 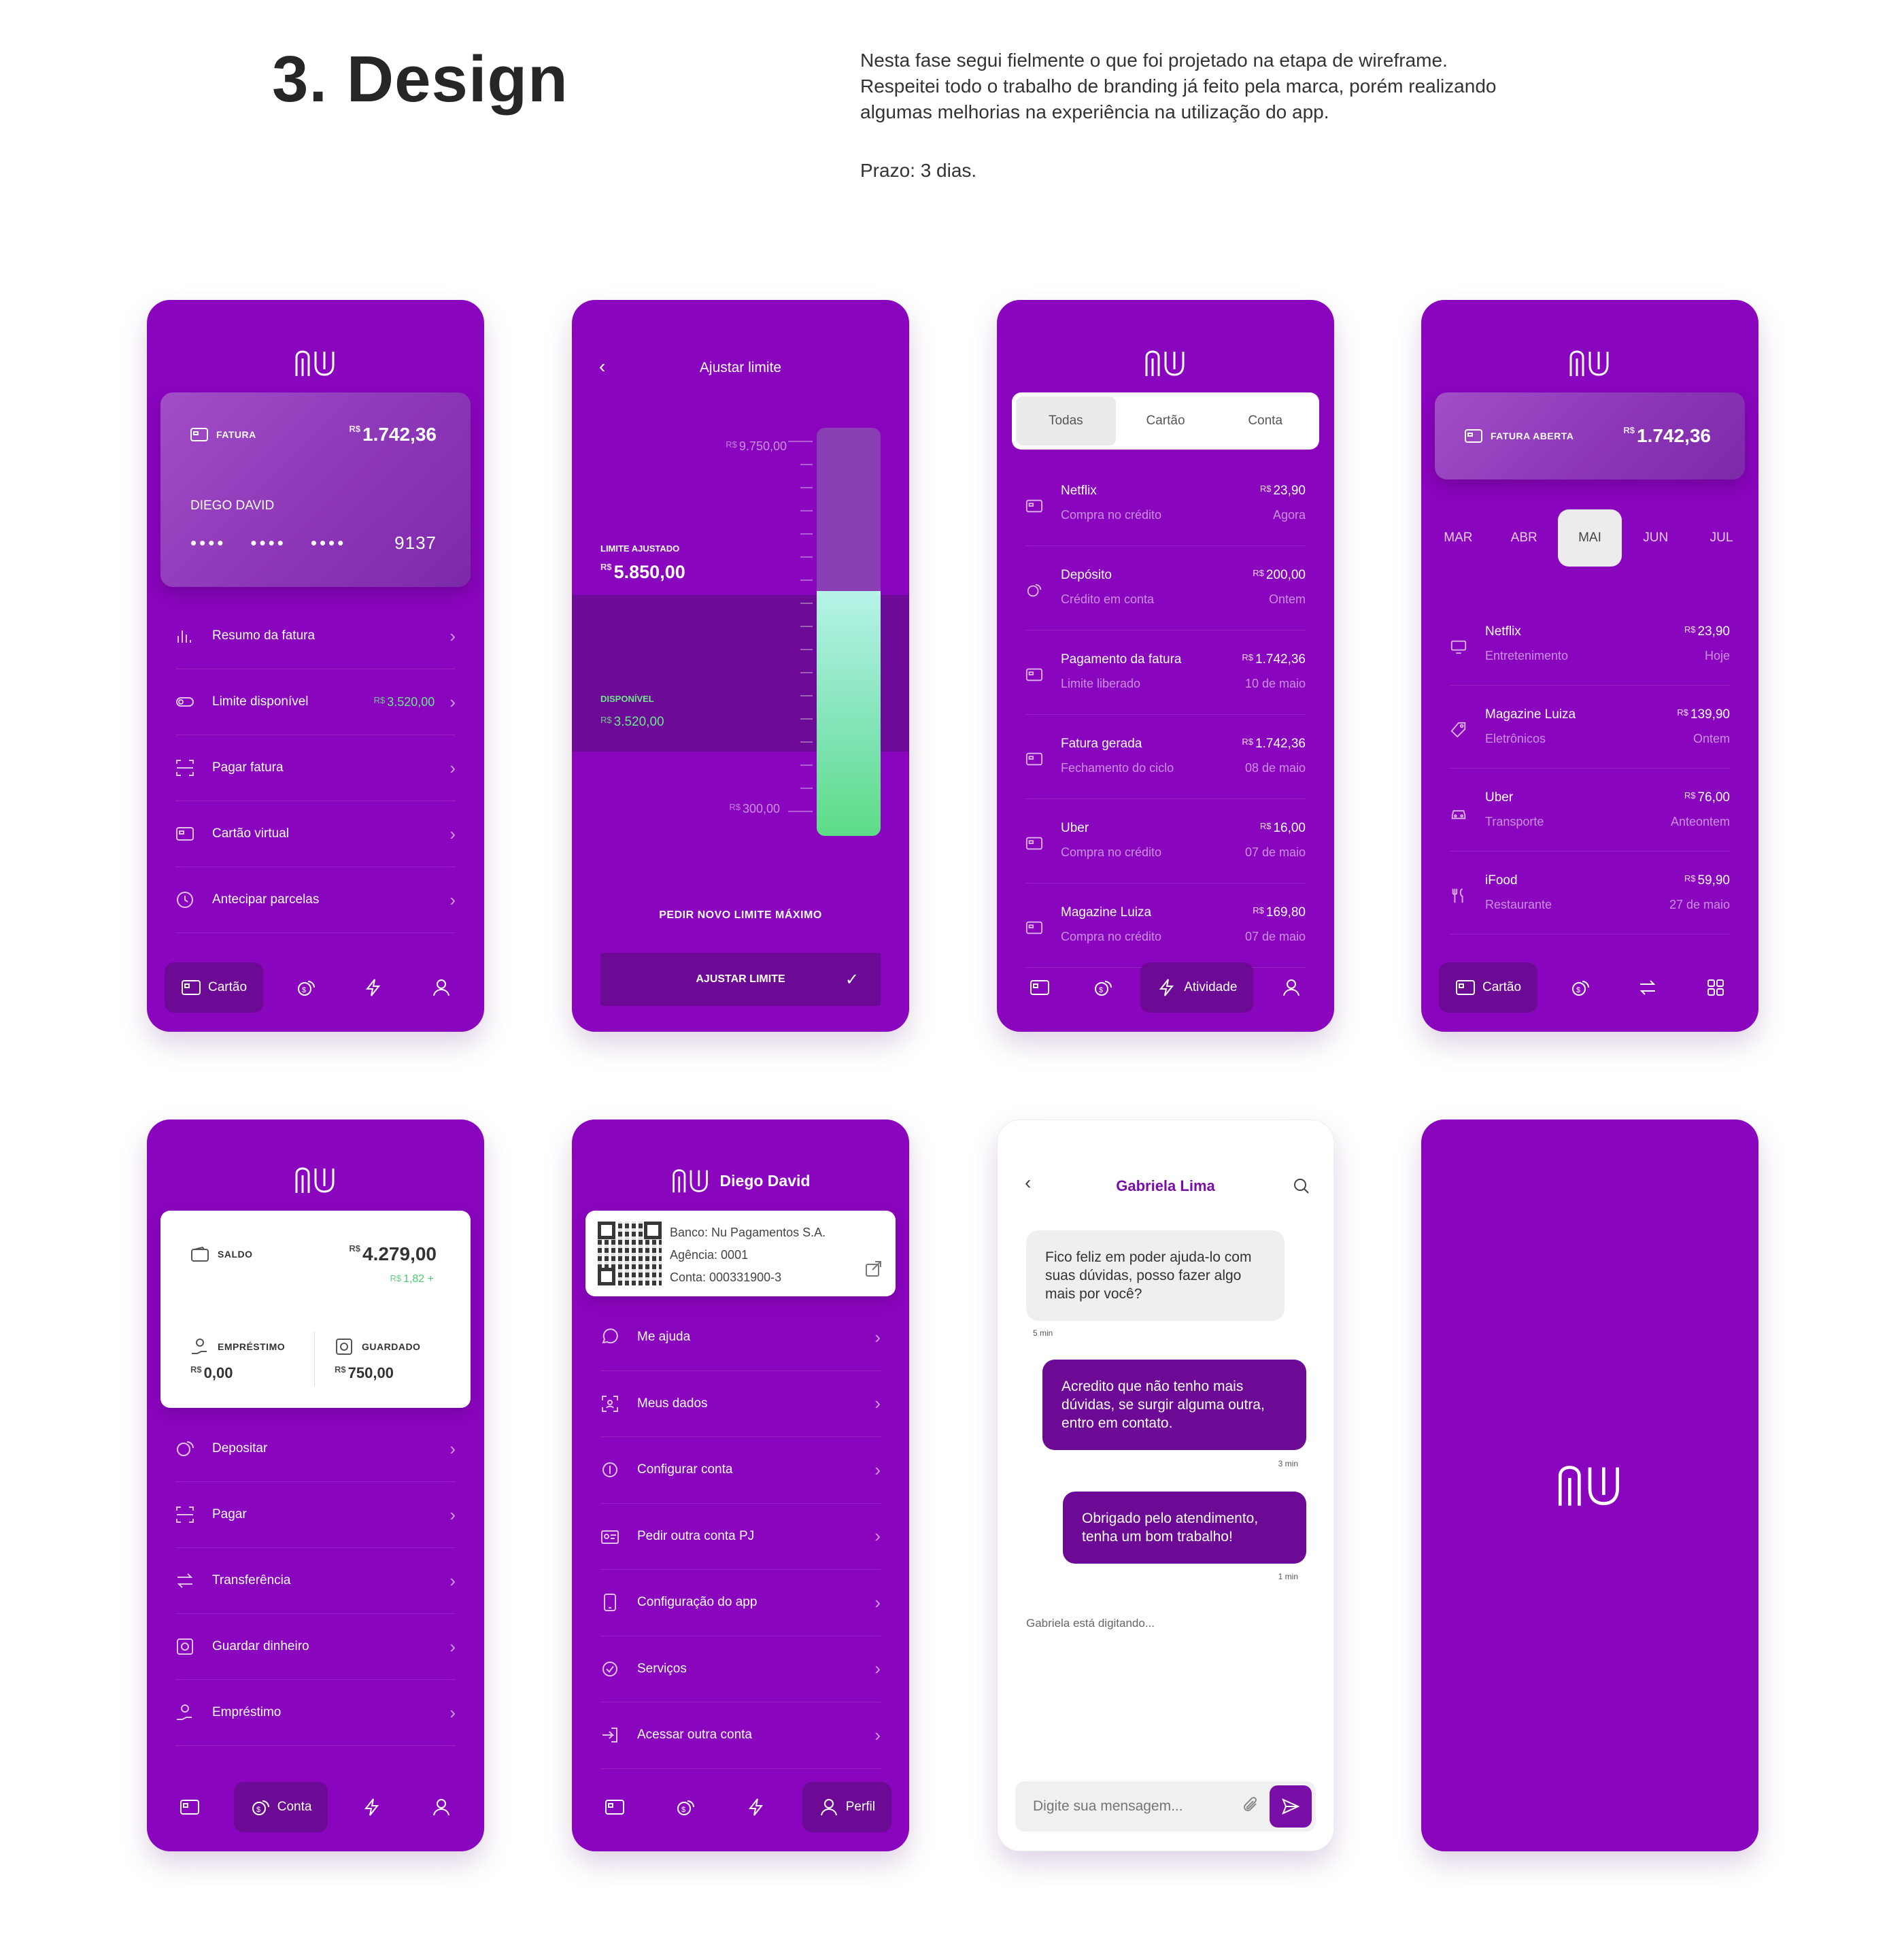 I want to click on menu-item: Configuração do app ›, so click(x=741, y=1603).